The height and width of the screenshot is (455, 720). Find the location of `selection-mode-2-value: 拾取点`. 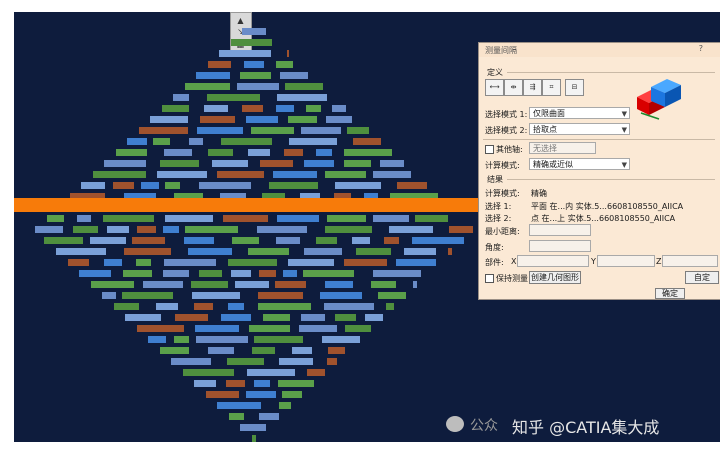

selection-mode-2-value: 拾取点 is located at coordinates (545, 129).